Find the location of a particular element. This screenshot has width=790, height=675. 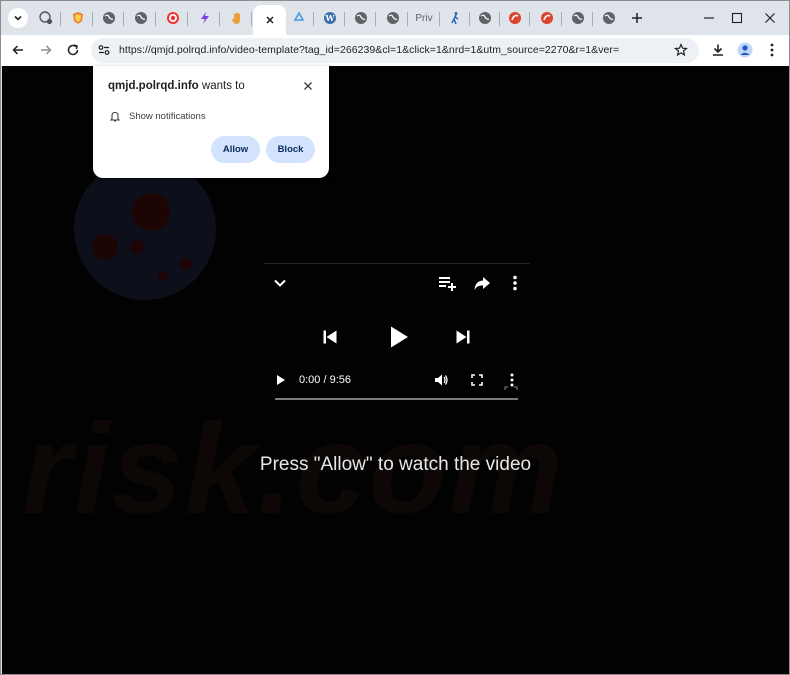

svg-text: W is located at coordinates (329, 18).